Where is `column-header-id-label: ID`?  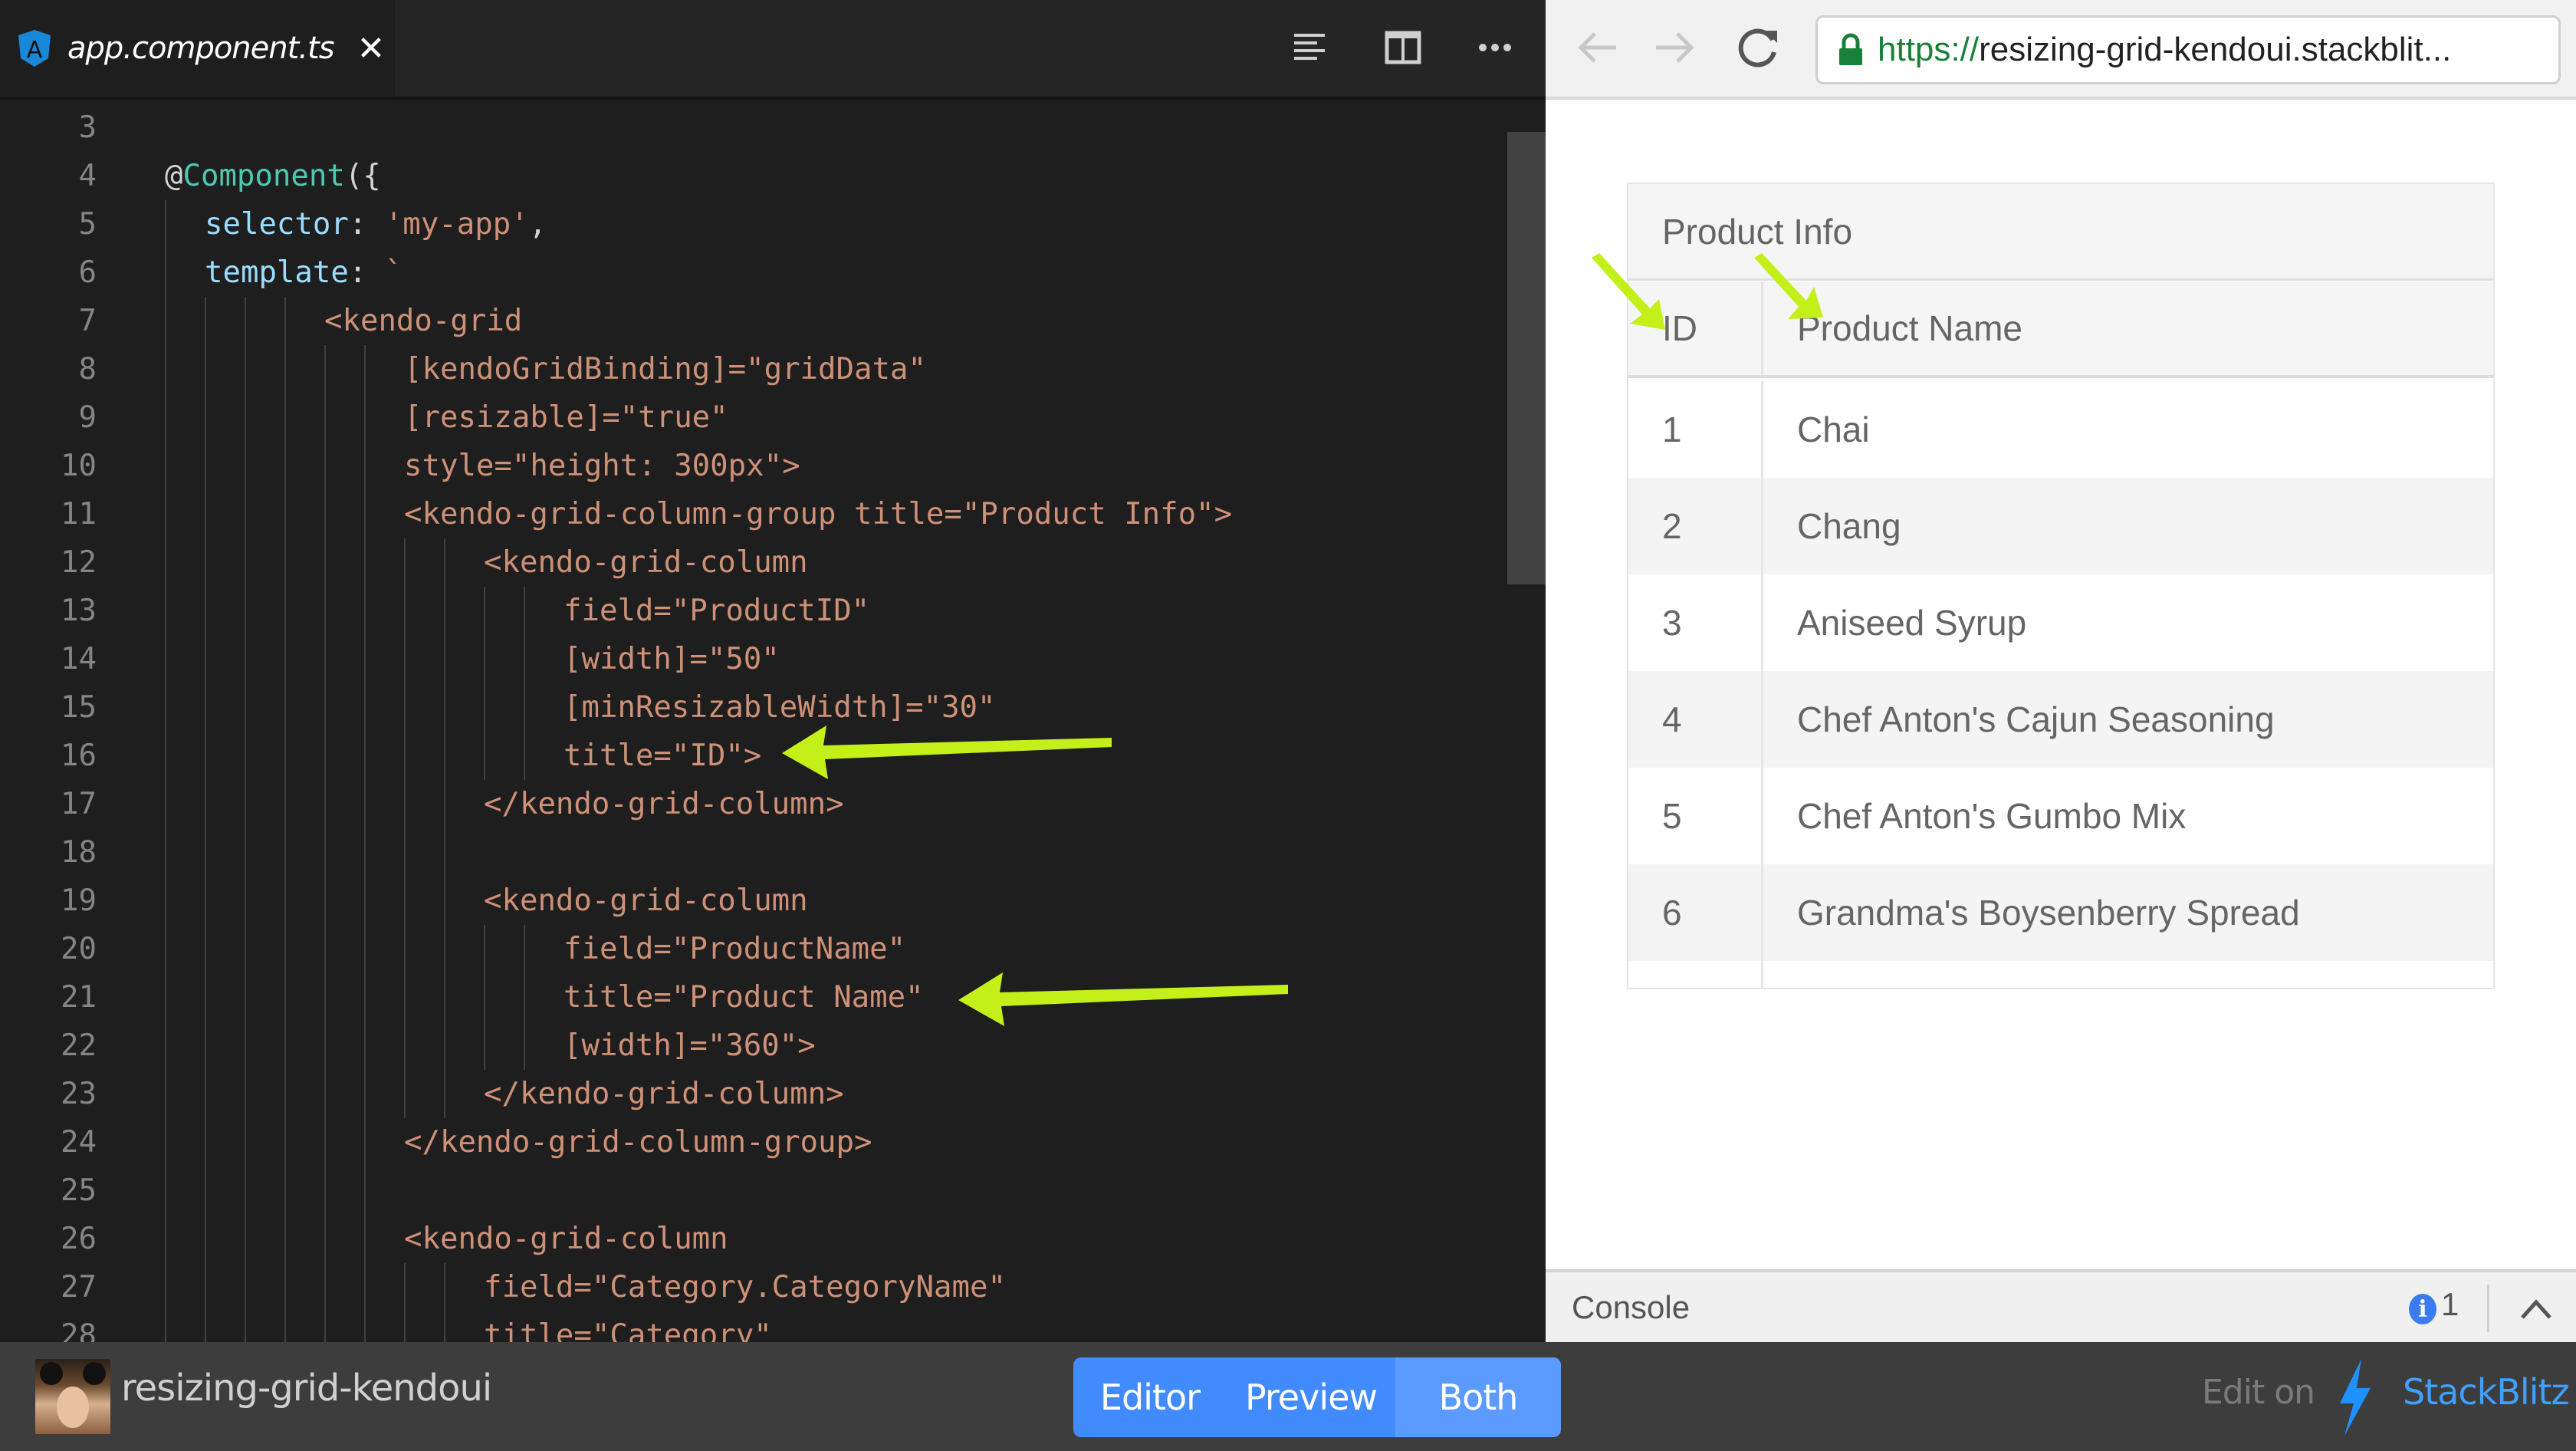 column-header-id-label: ID is located at coordinates (1680, 328).